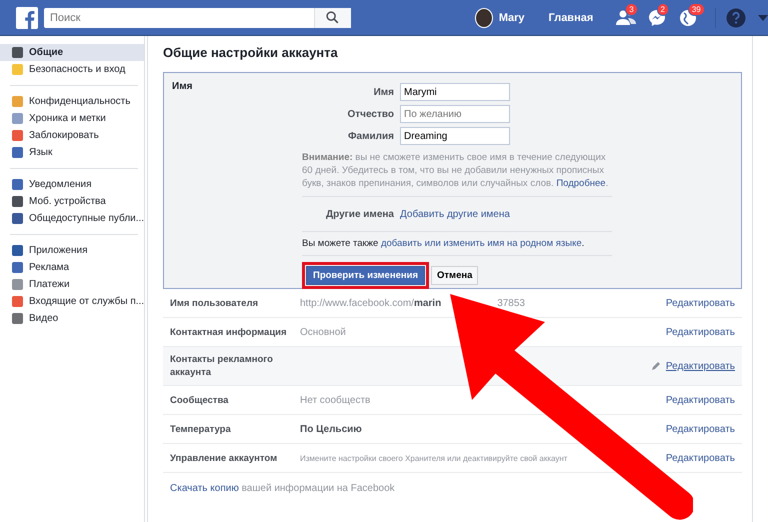  What do you see at coordinates (215, 303) in the screenshot?
I see `row-label: Имя пользователя` at bounding box center [215, 303].